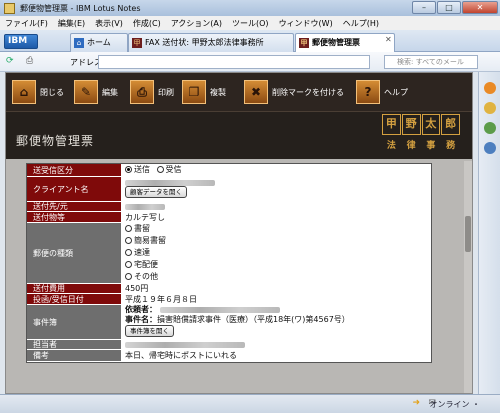  Describe the element at coordinates (454, 404) in the screenshot. I see `online-status: オンライン ・` at that location.